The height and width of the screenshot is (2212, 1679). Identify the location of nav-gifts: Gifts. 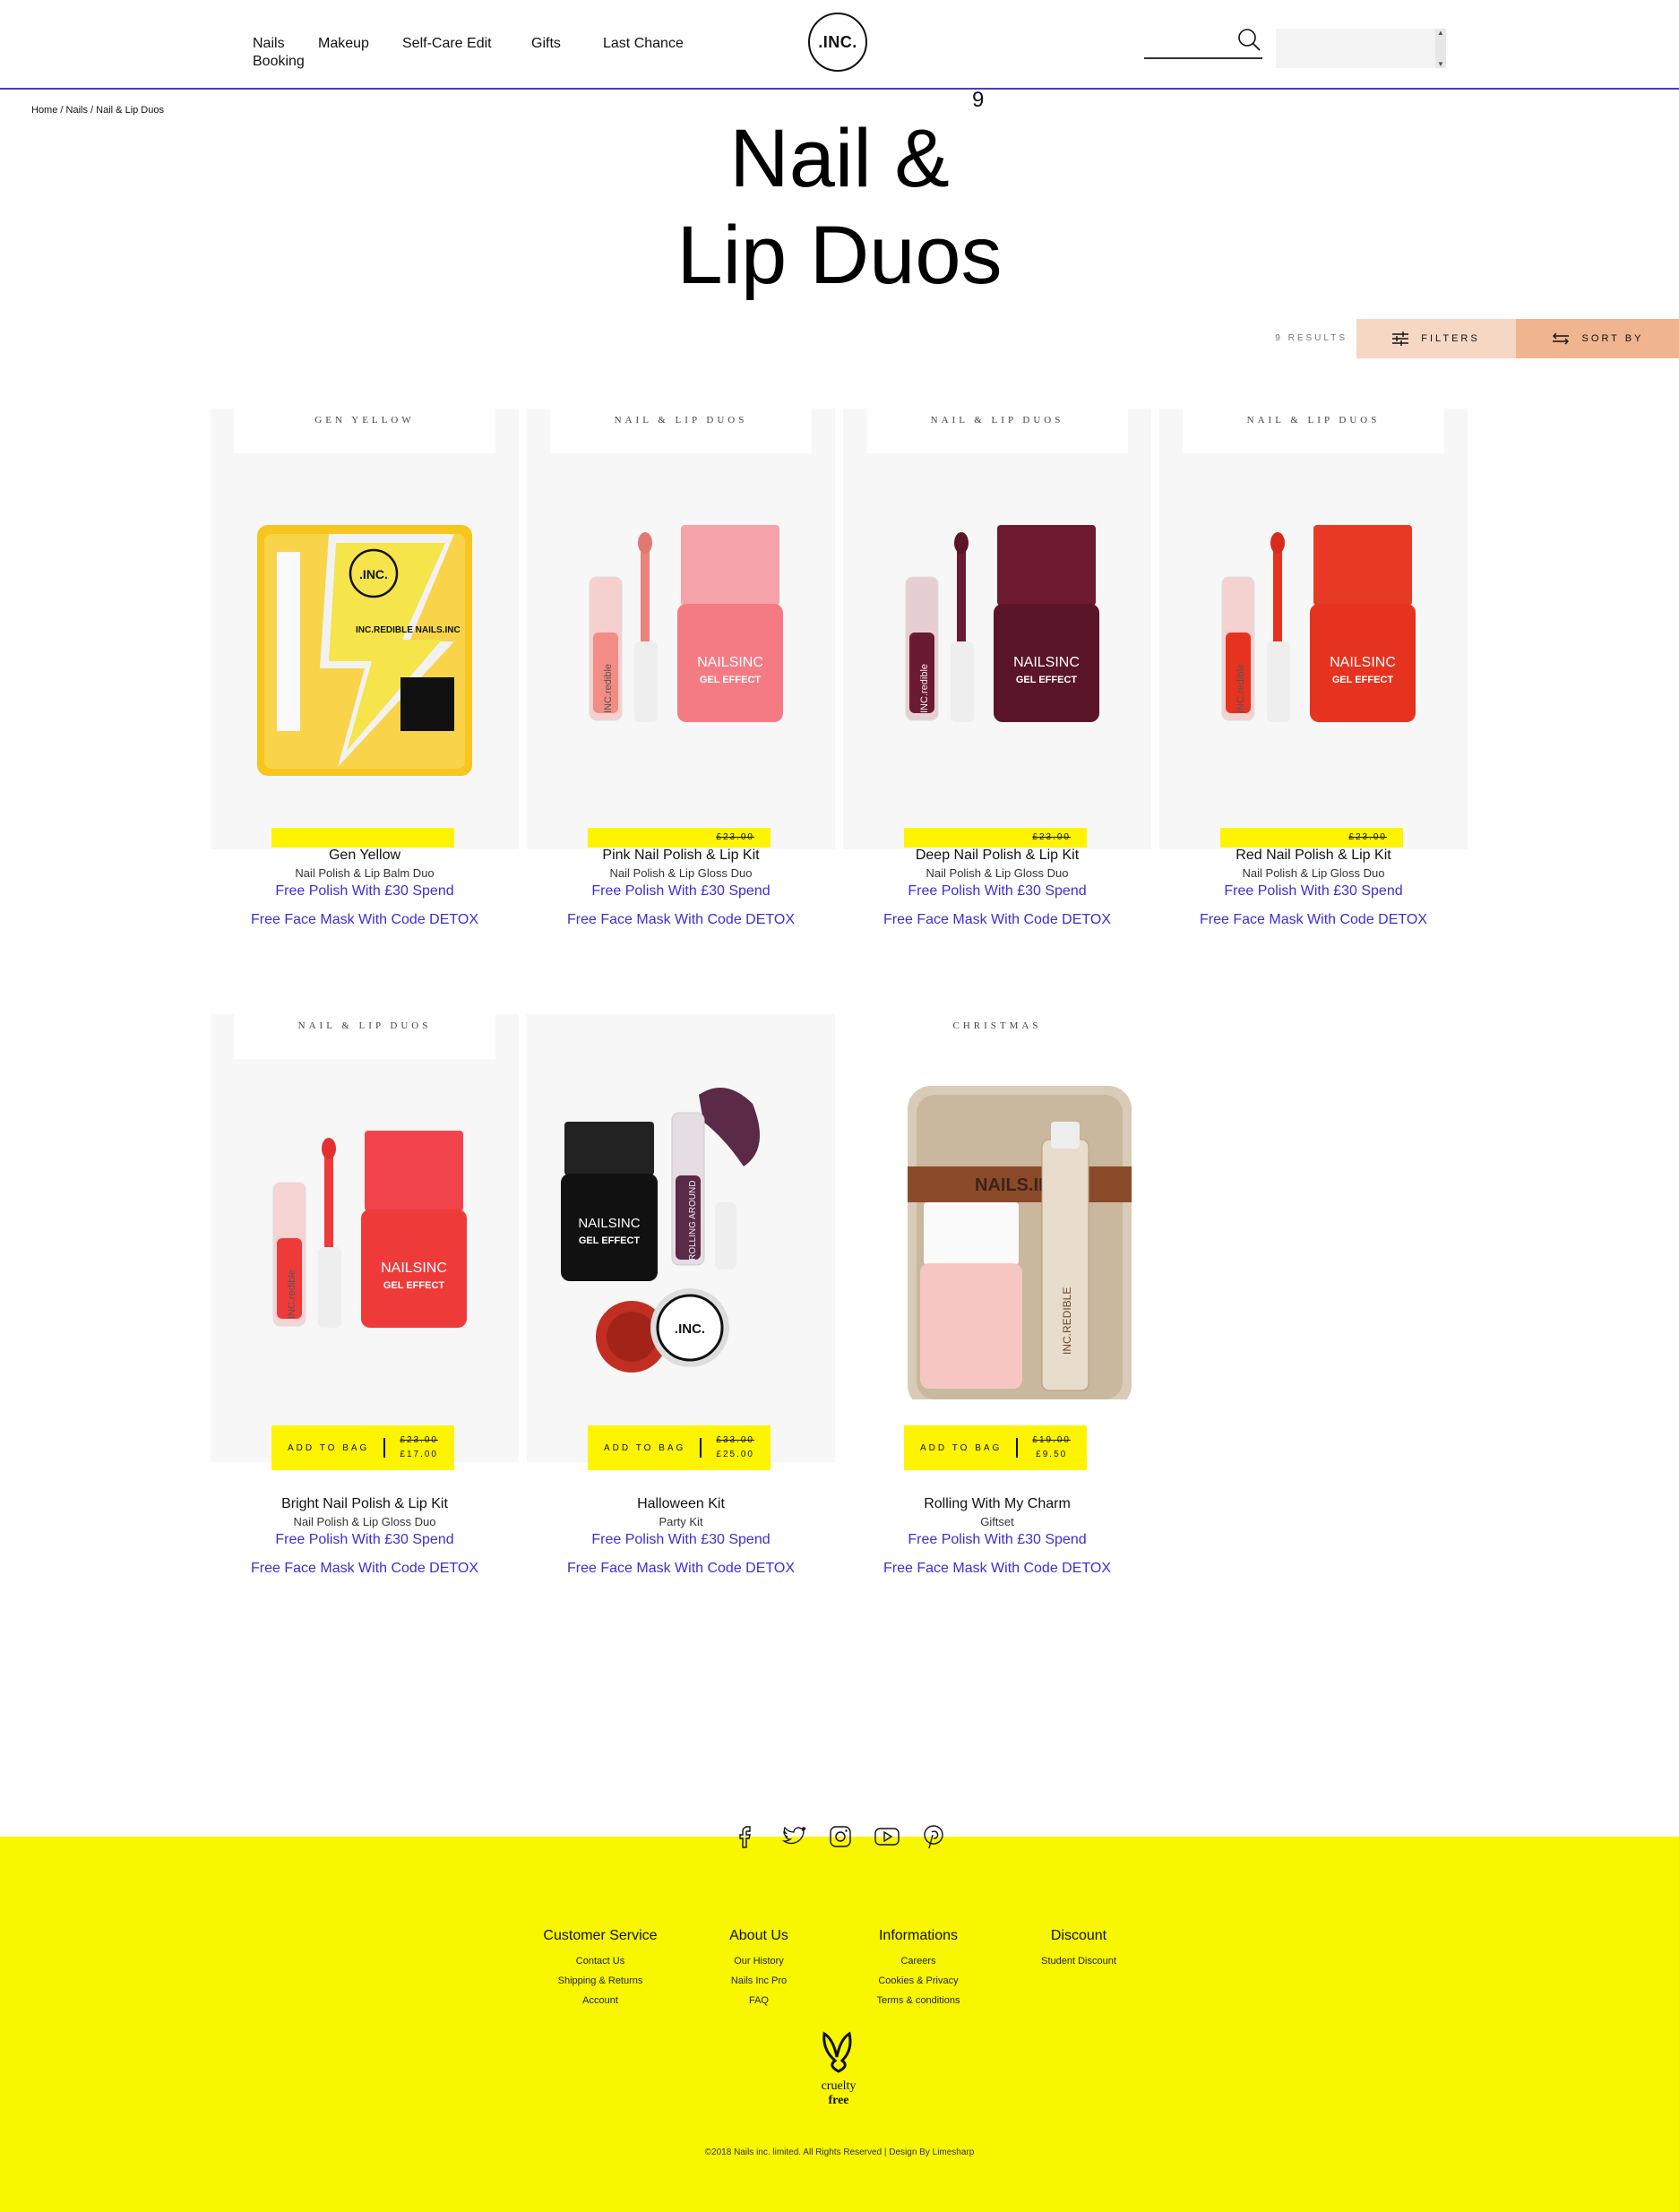
(546, 44).